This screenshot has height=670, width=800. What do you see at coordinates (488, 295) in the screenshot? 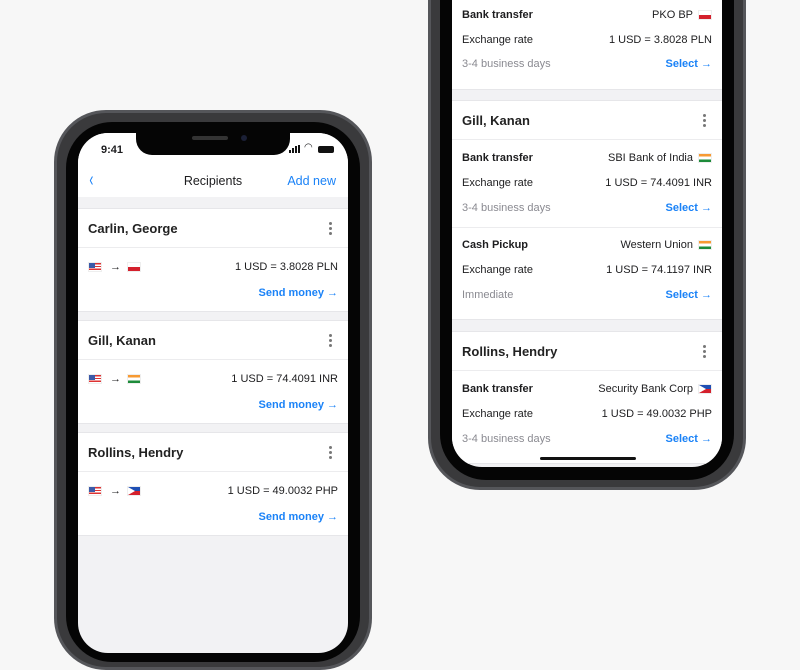
I see `delivery-time: Immediate` at bounding box center [488, 295].